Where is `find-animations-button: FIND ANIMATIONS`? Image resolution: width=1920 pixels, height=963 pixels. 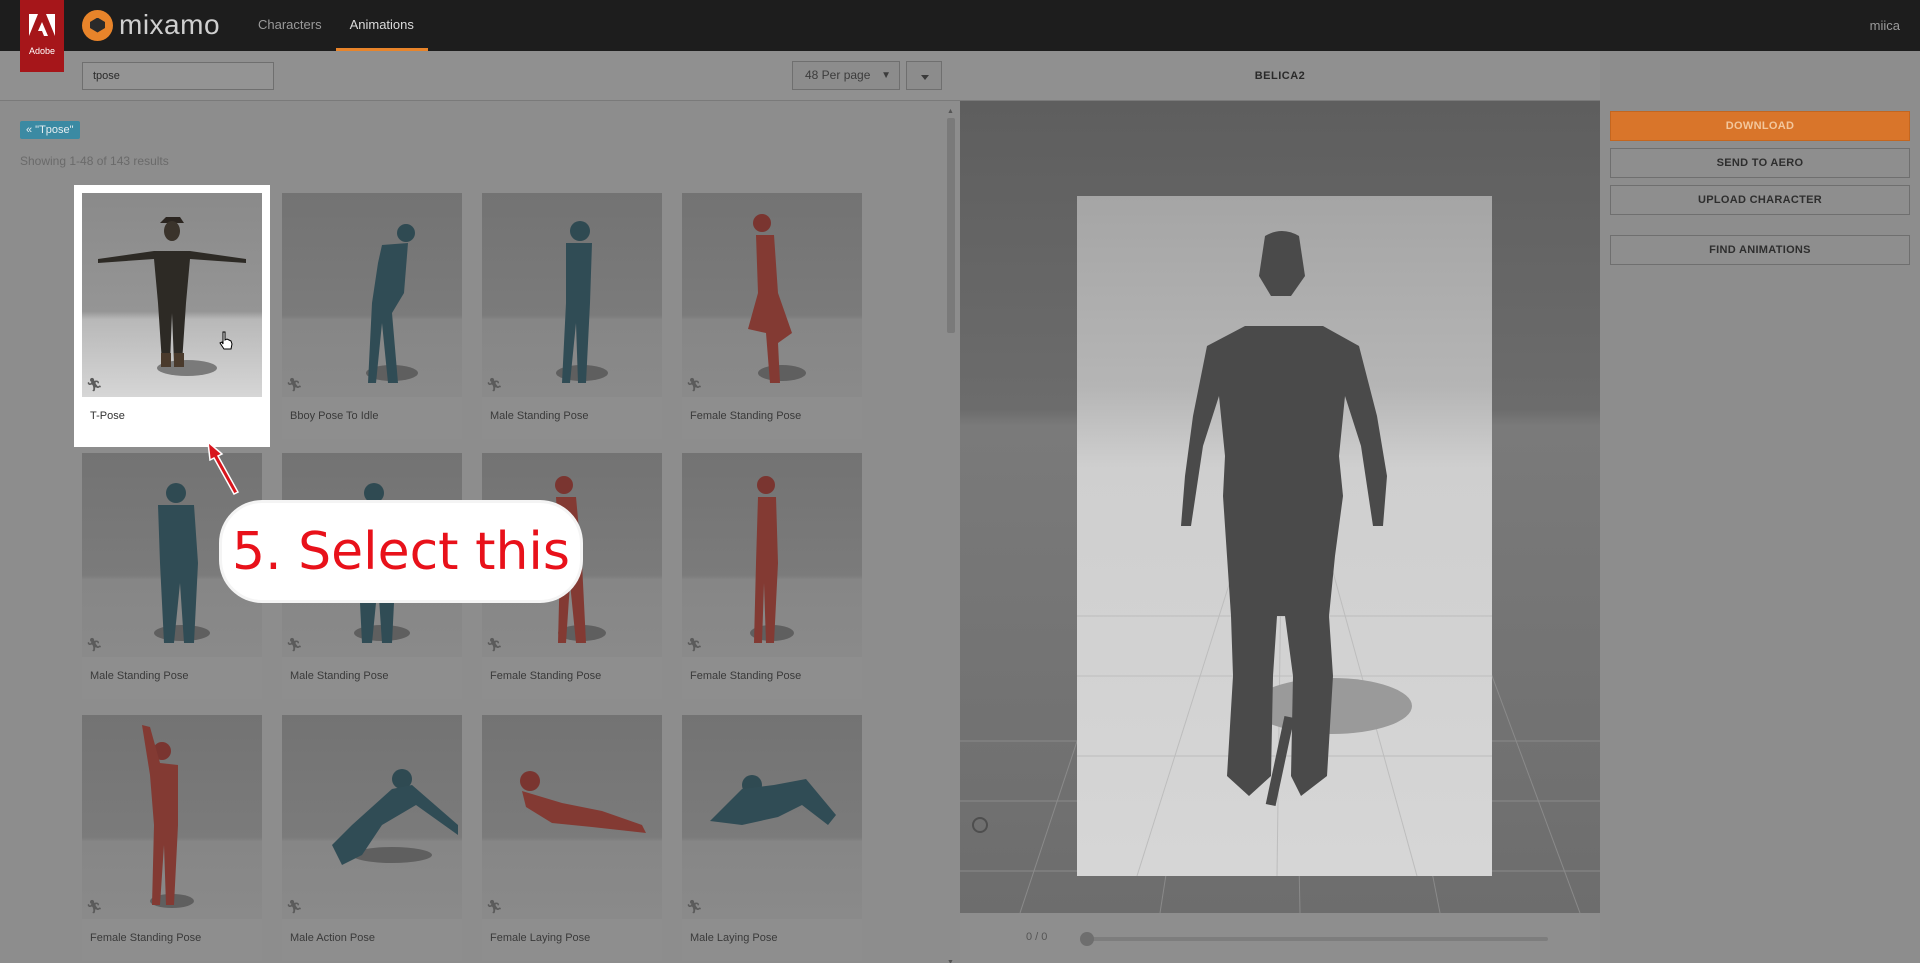
find-animations-button: FIND ANIMATIONS is located at coordinates (1760, 250).